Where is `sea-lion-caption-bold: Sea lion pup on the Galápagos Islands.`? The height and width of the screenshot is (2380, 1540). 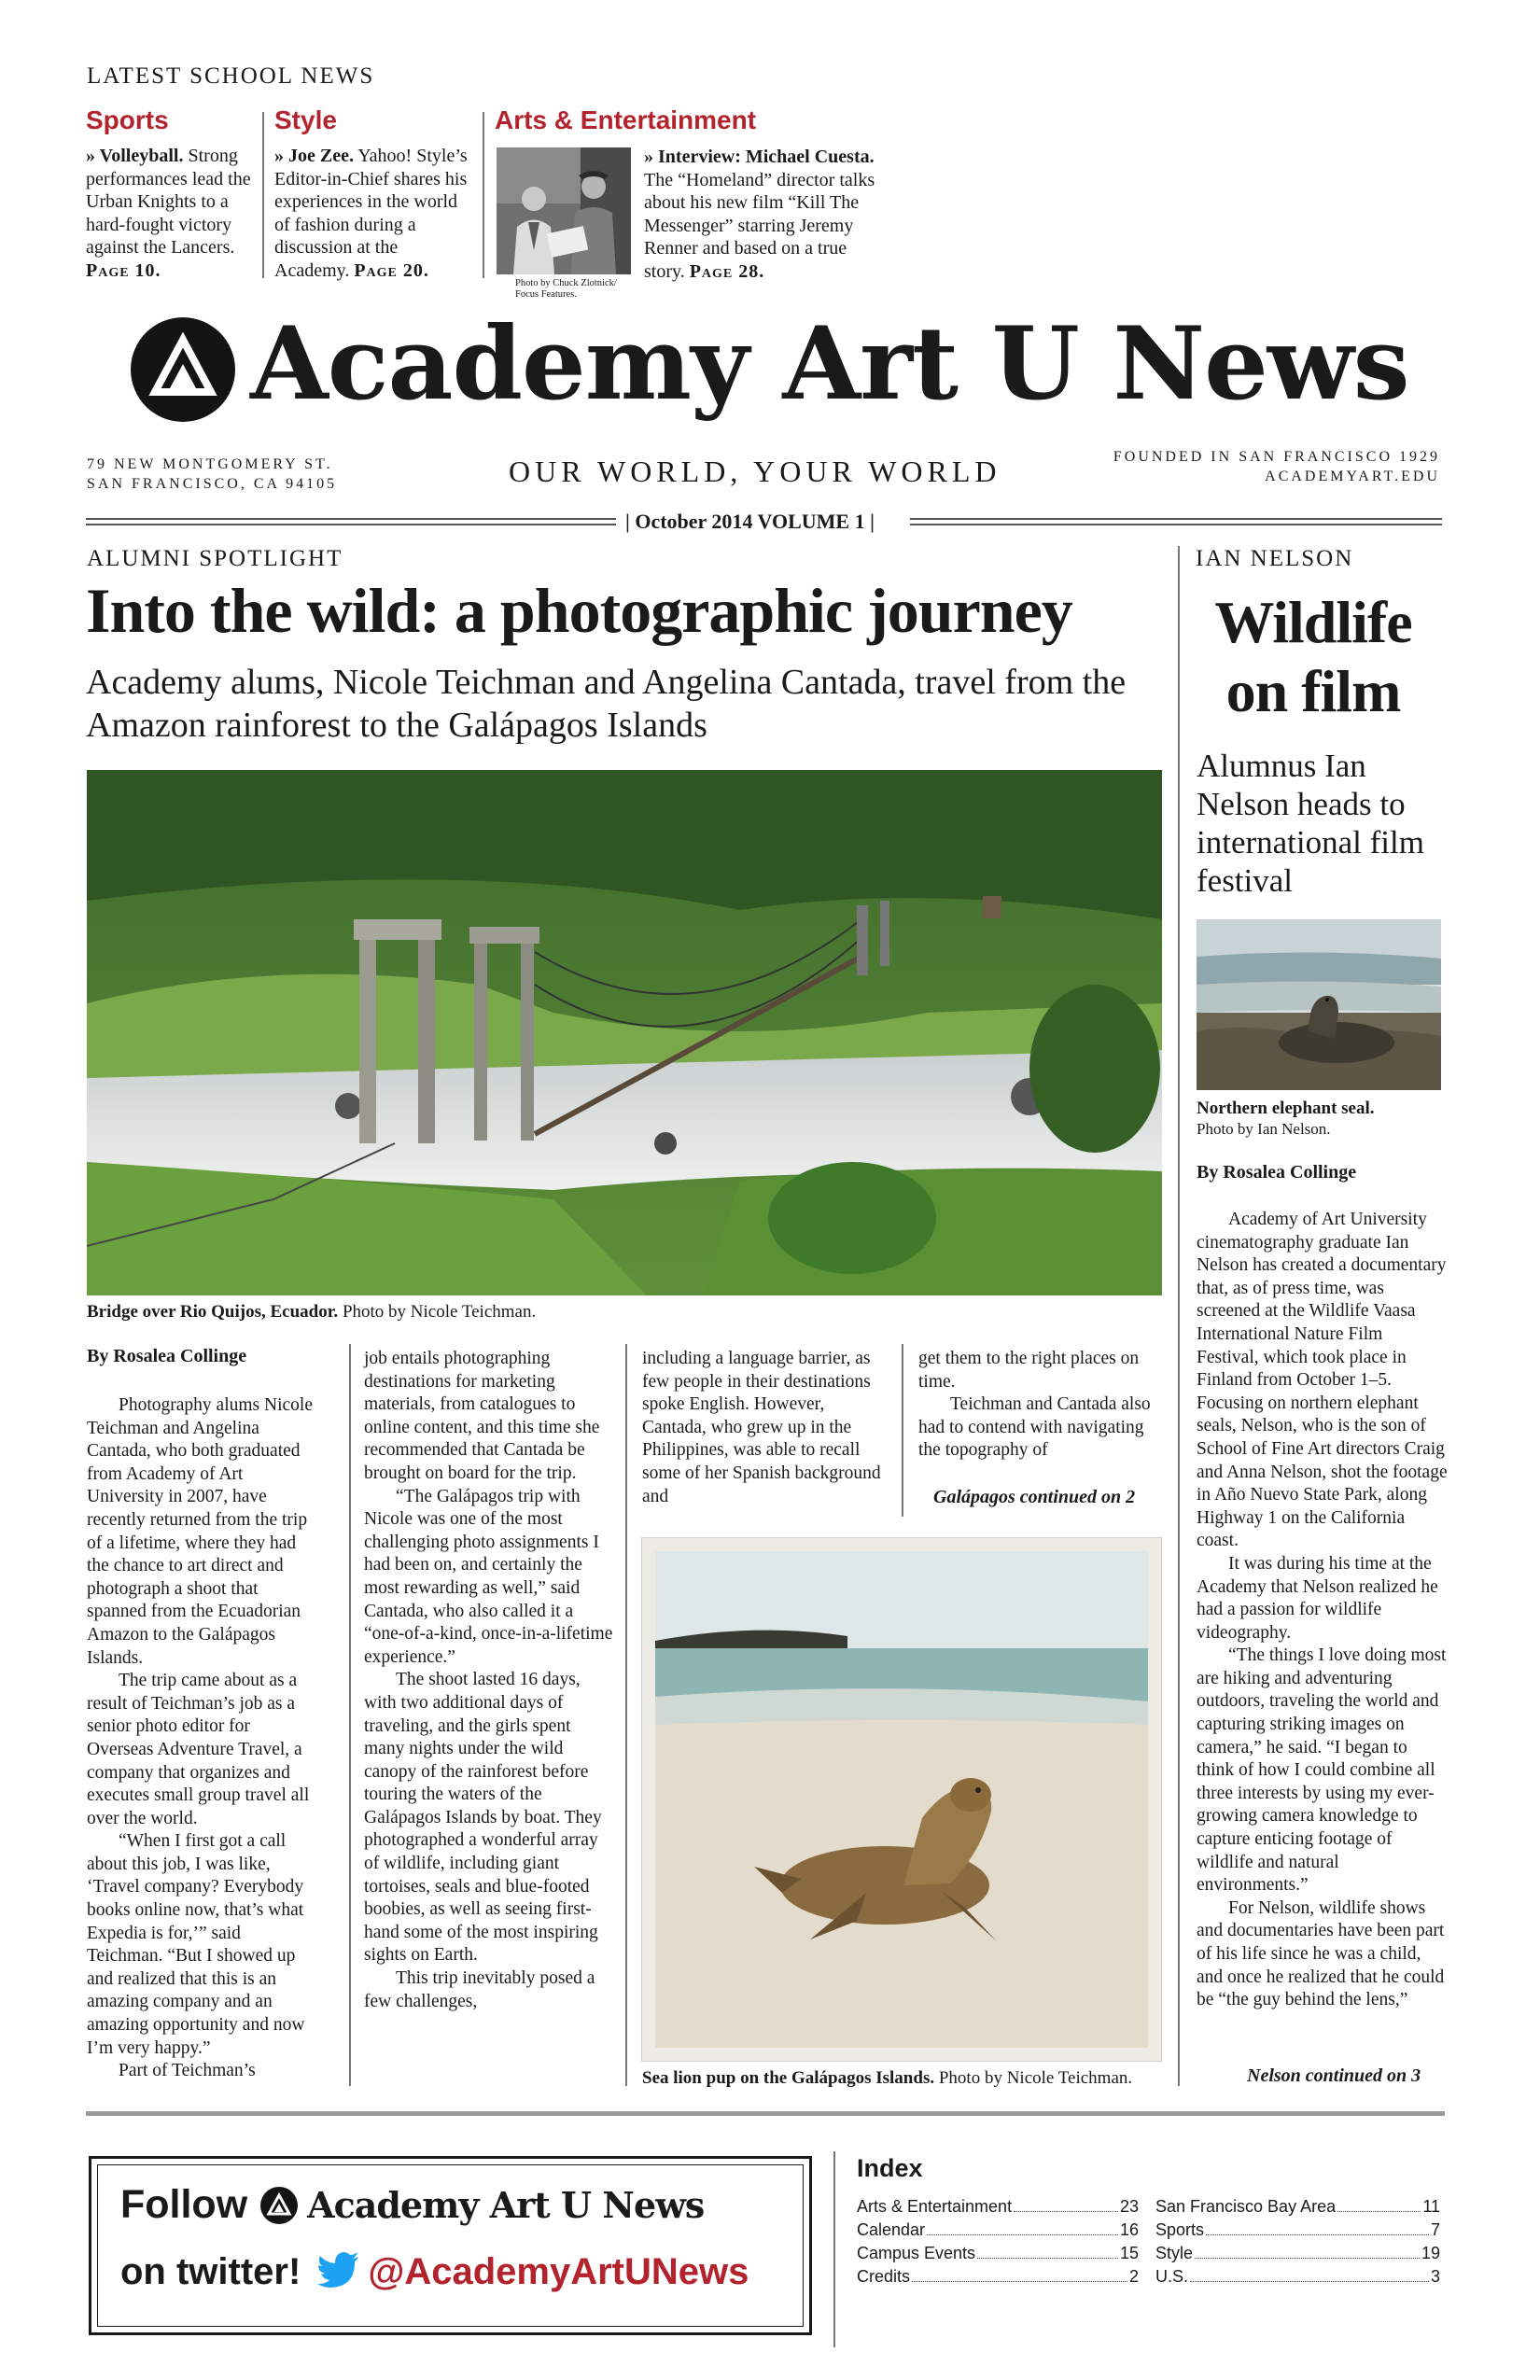 sea-lion-caption-bold: Sea lion pup on the Galápagos Islands. is located at coordinates (788, 2078).